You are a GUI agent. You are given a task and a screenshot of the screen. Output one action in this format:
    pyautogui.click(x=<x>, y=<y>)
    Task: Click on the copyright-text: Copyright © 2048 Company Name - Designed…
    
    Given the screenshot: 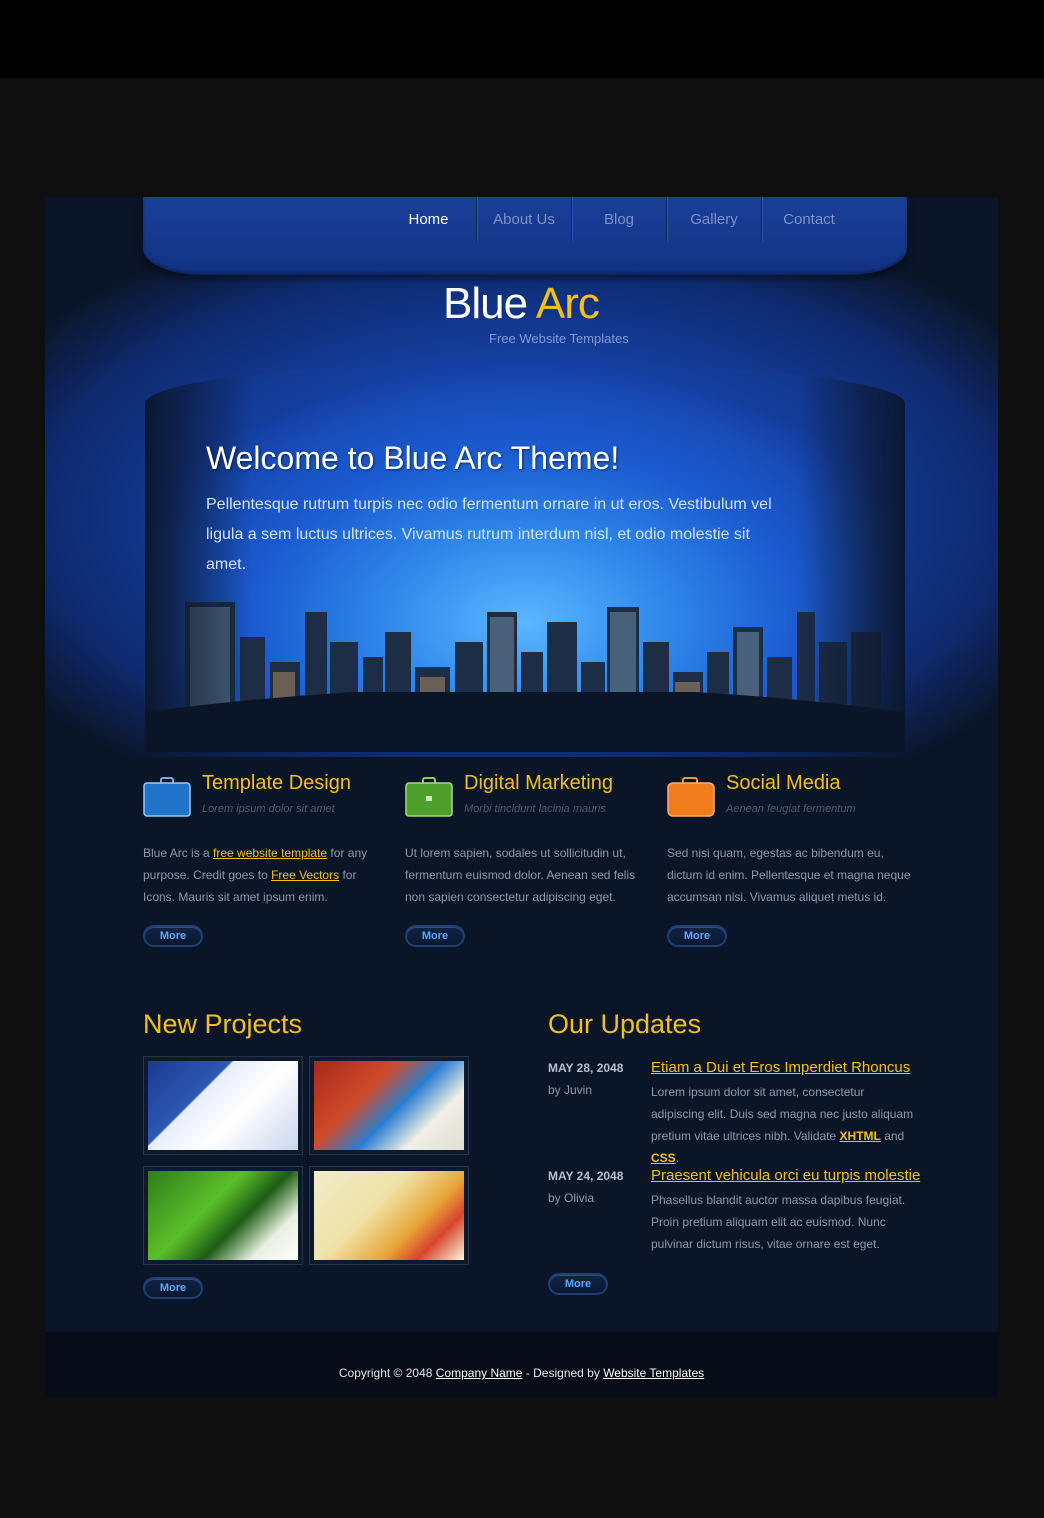 What is the action you would take?
    pyautogui.click(x=521, y=1373)
    